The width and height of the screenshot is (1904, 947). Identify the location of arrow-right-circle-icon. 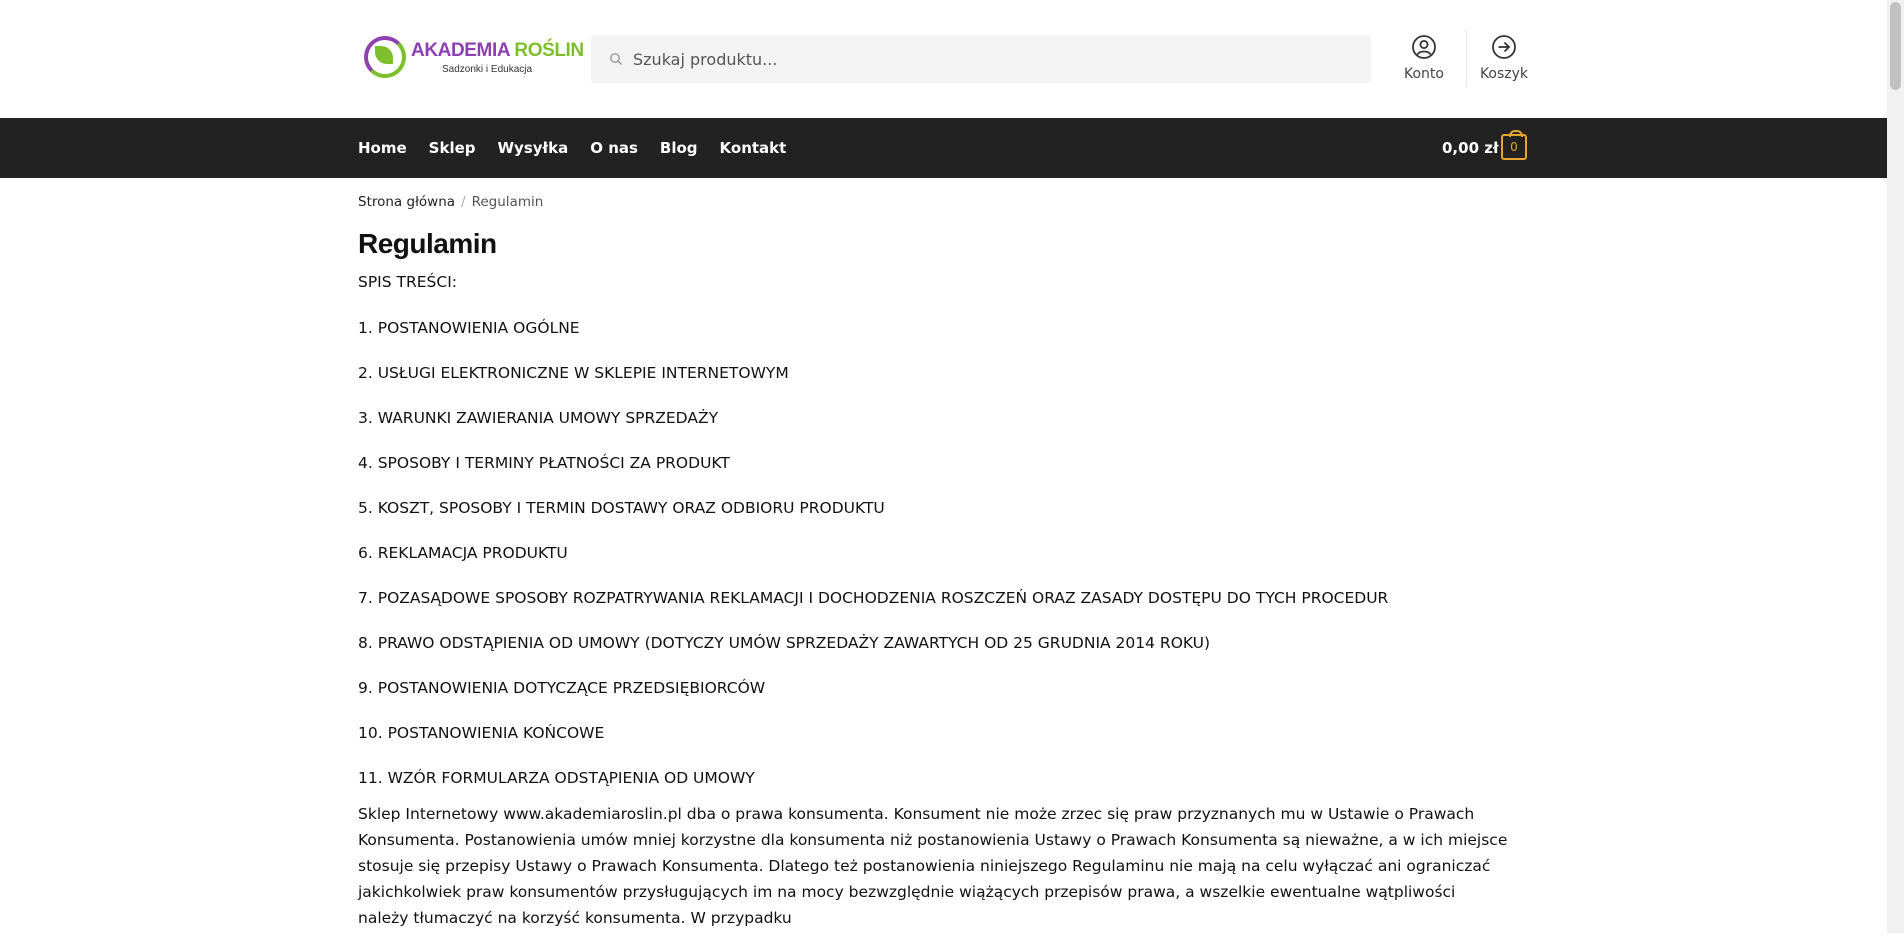
(1504, 47).